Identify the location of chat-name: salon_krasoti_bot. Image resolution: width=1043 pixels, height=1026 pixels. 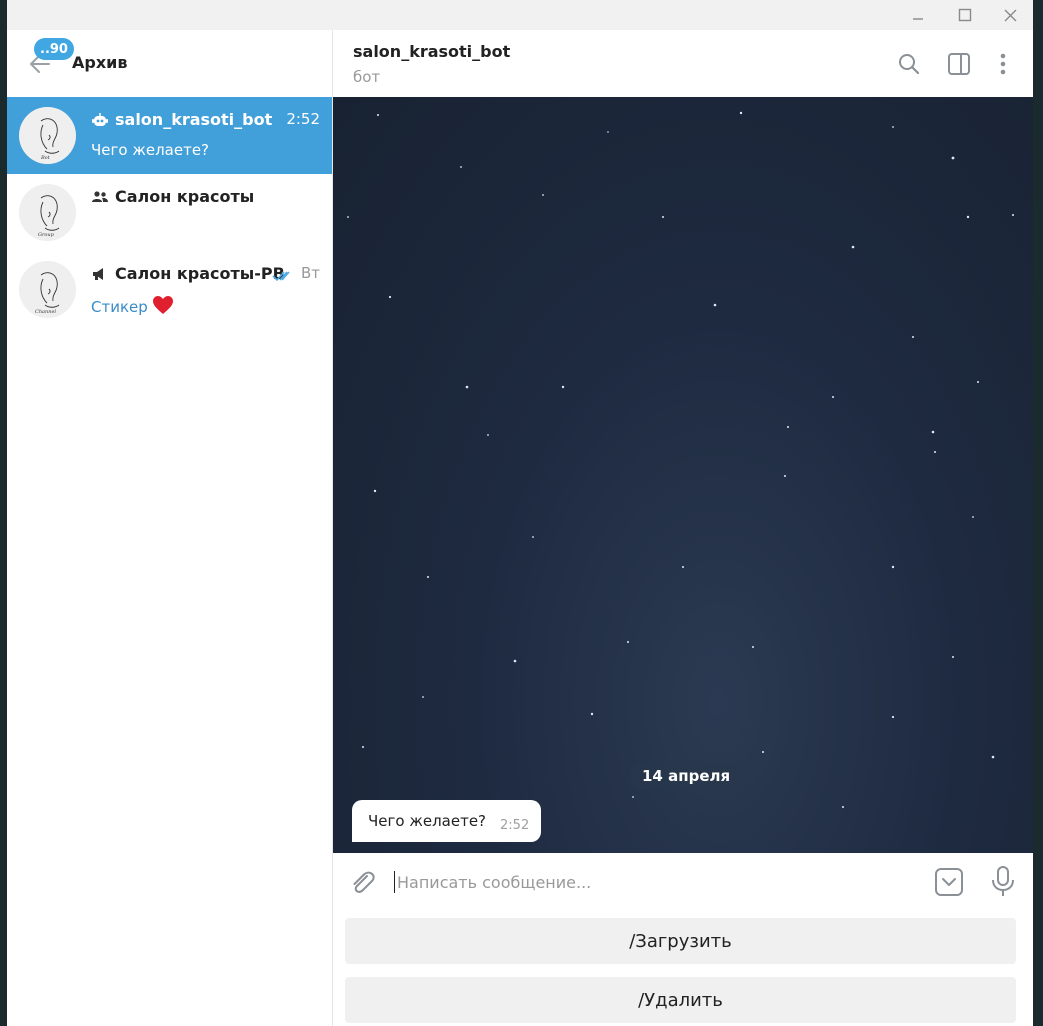
(181, 119).